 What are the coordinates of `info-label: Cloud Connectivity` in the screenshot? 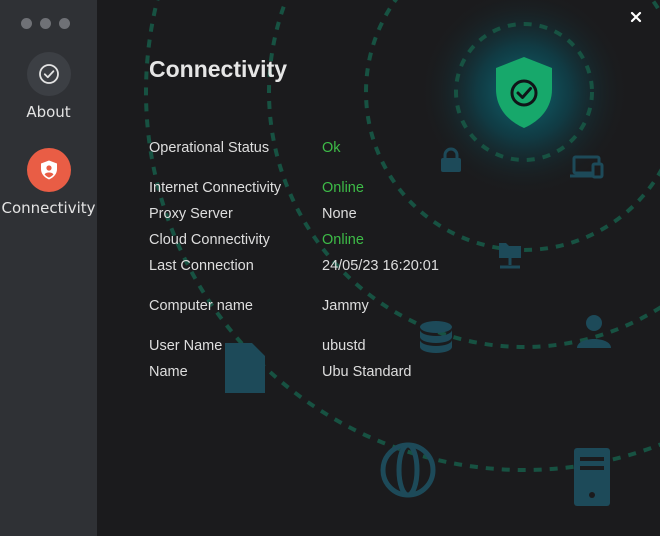 It's located at (209, 240).